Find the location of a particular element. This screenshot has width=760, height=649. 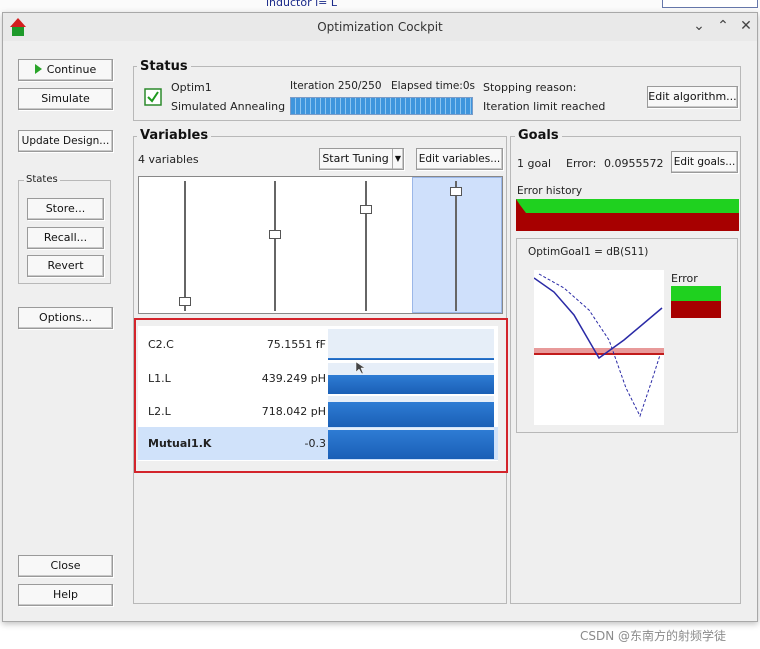

window-title: Optimization Cockpit is located at coordinates (380, 27).